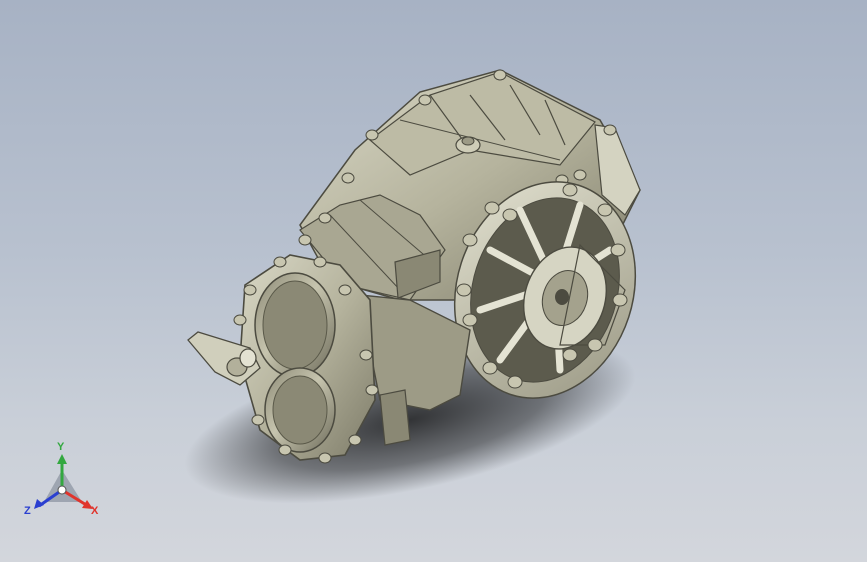  What do you see at coordinates (395, 417) in the screenshot?
I see `mount-bracket` at bounding box center [395, 417].